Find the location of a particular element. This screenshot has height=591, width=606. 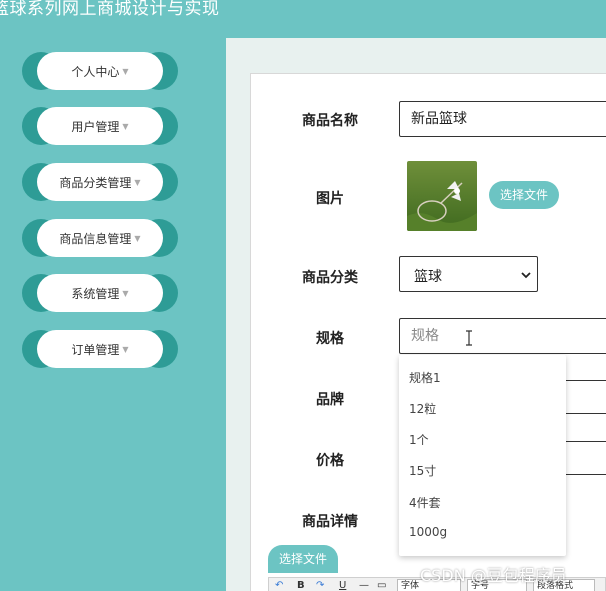

sidebar-item-label: 用户管理 is located at coordinates (95, 126).